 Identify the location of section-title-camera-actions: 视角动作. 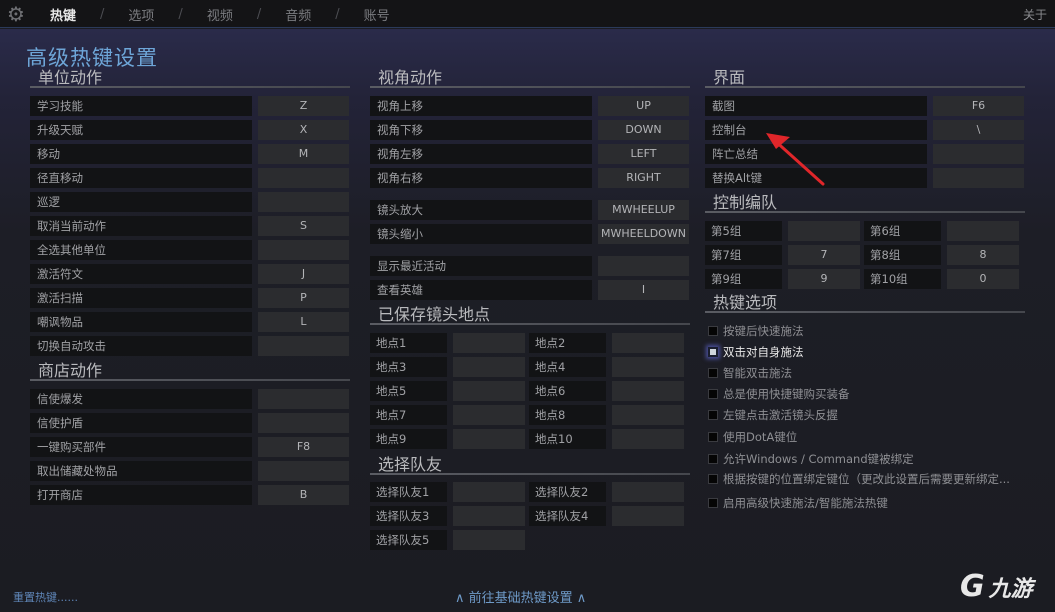
(410, 77).